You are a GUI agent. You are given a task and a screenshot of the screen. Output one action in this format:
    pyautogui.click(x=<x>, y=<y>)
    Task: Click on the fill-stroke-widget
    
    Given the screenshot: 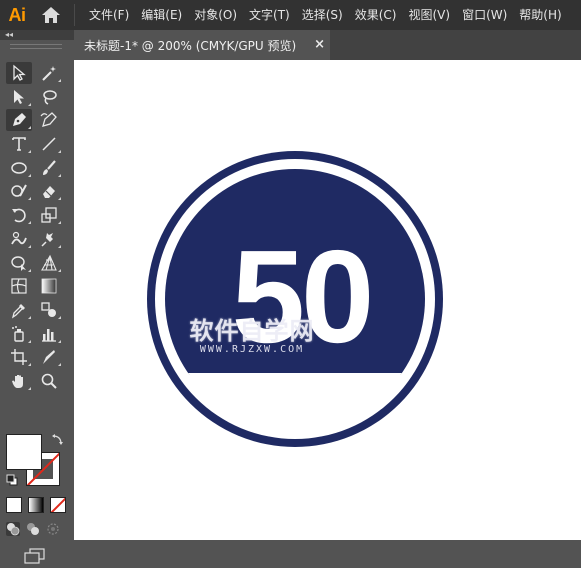 What is the action you would take?
    pyautogui.click(x=36, y=462)
    